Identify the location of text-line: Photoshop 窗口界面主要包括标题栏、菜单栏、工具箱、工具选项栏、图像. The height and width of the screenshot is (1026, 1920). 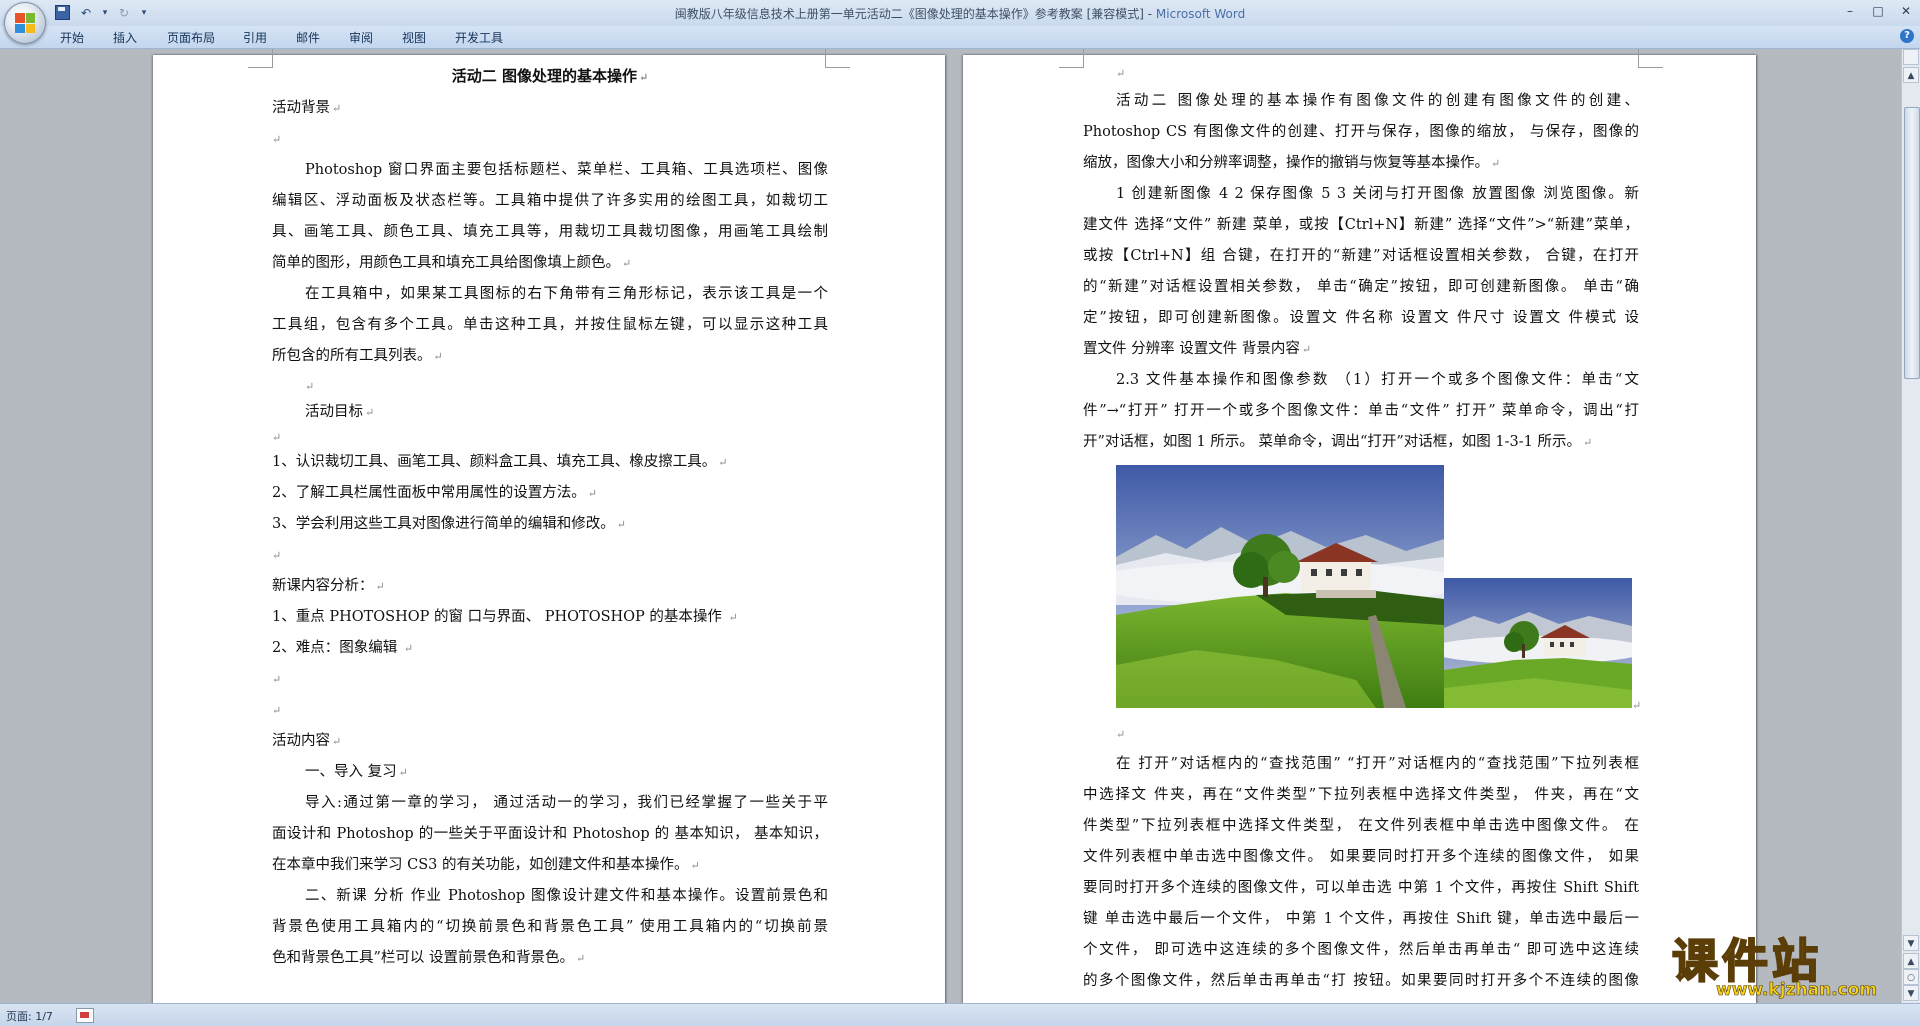
(566, 170).